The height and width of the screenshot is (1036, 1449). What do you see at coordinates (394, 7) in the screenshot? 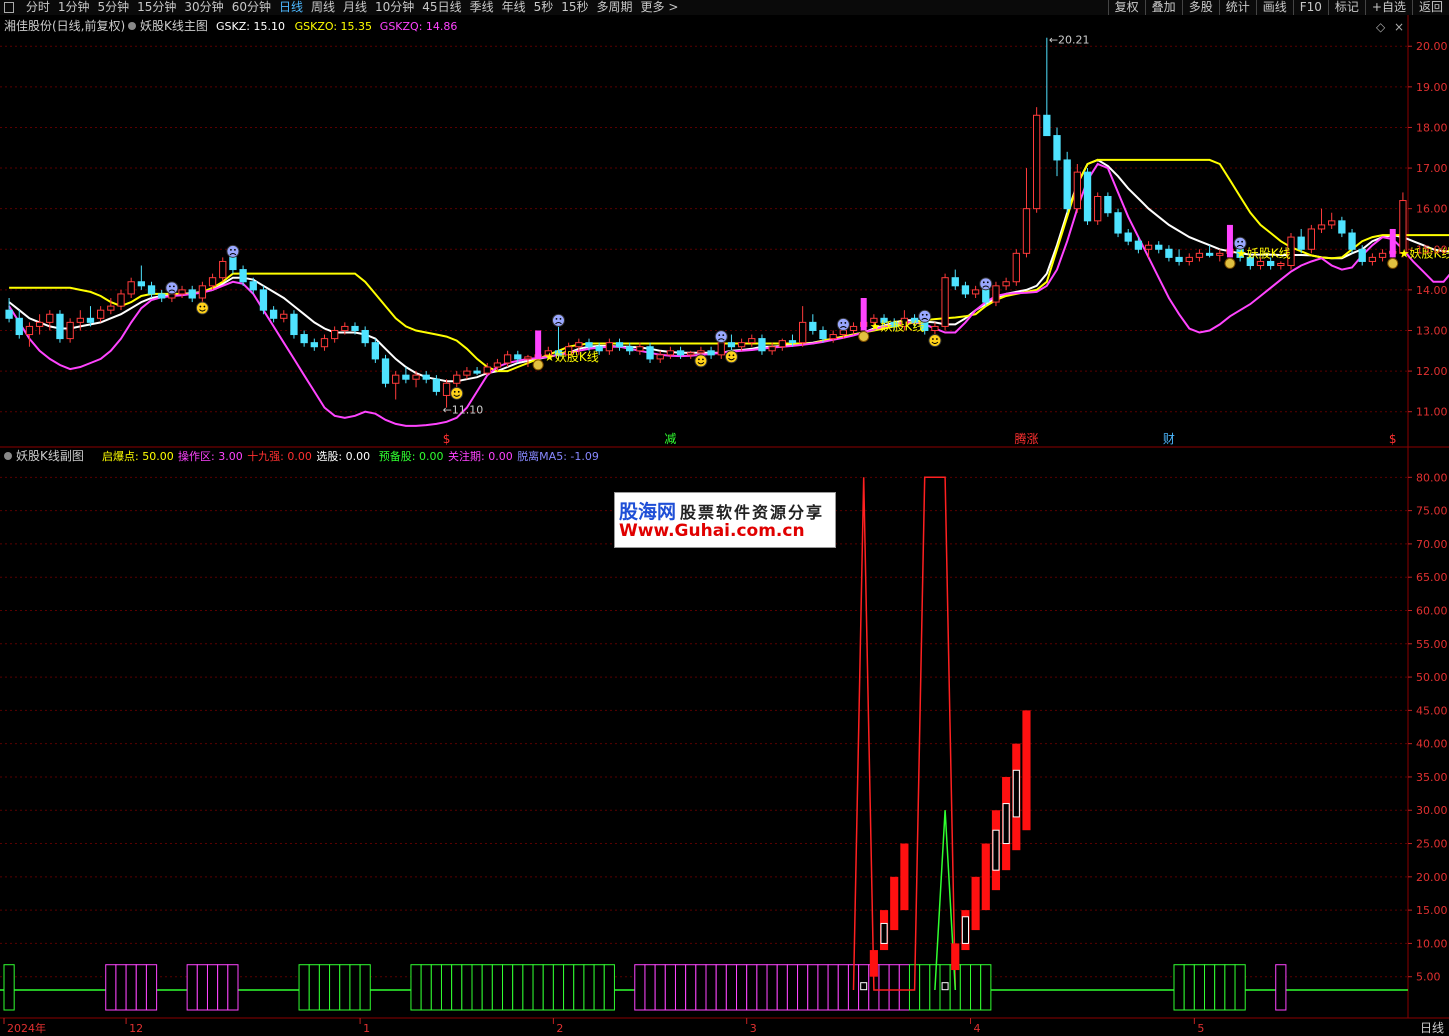
I see `period-tab: 10分钟` at bounding box center [394, 7].